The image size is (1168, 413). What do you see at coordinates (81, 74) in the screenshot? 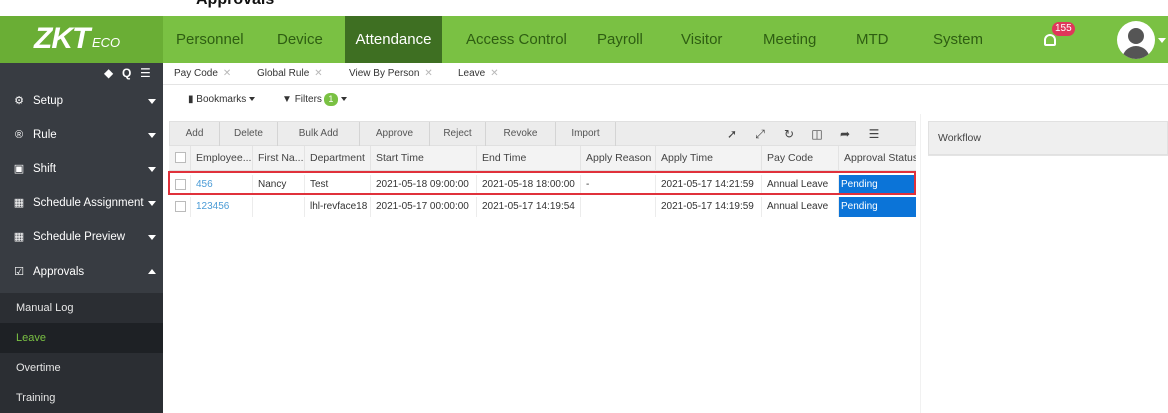
I see `sidebar-toolbar: ◆ Q ☰` at bounding box center [81, 74].